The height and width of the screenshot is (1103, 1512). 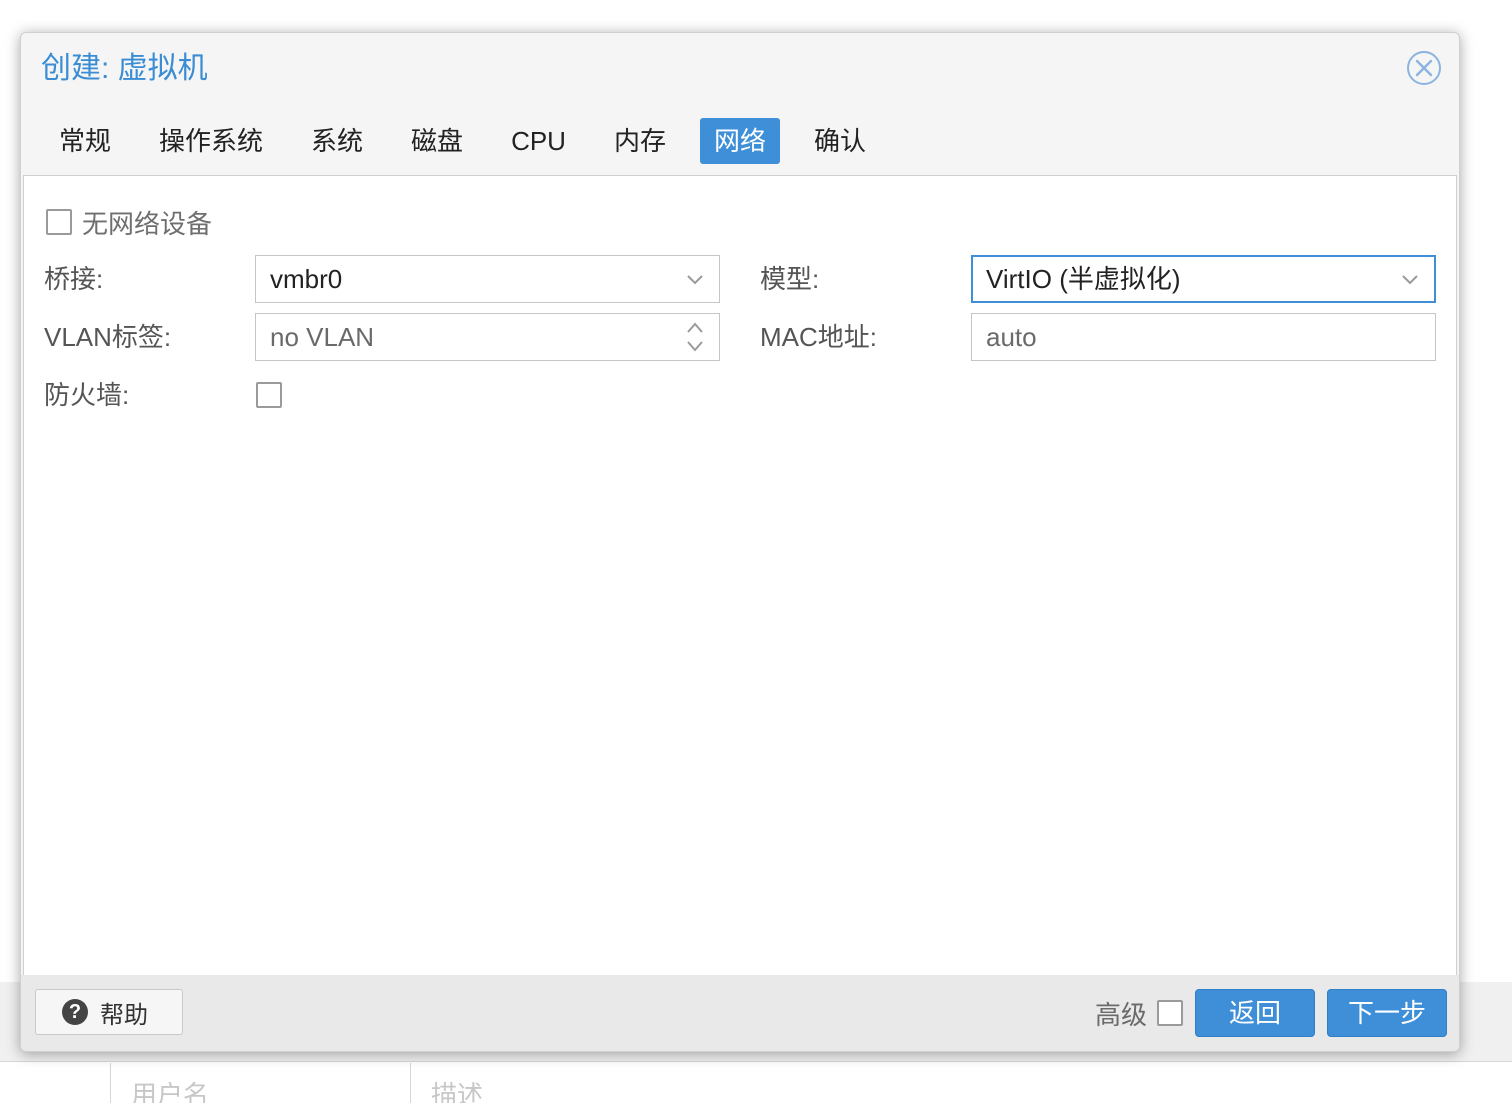 I want to click on background-column-description: 描述, so click(x=560, y=1083).